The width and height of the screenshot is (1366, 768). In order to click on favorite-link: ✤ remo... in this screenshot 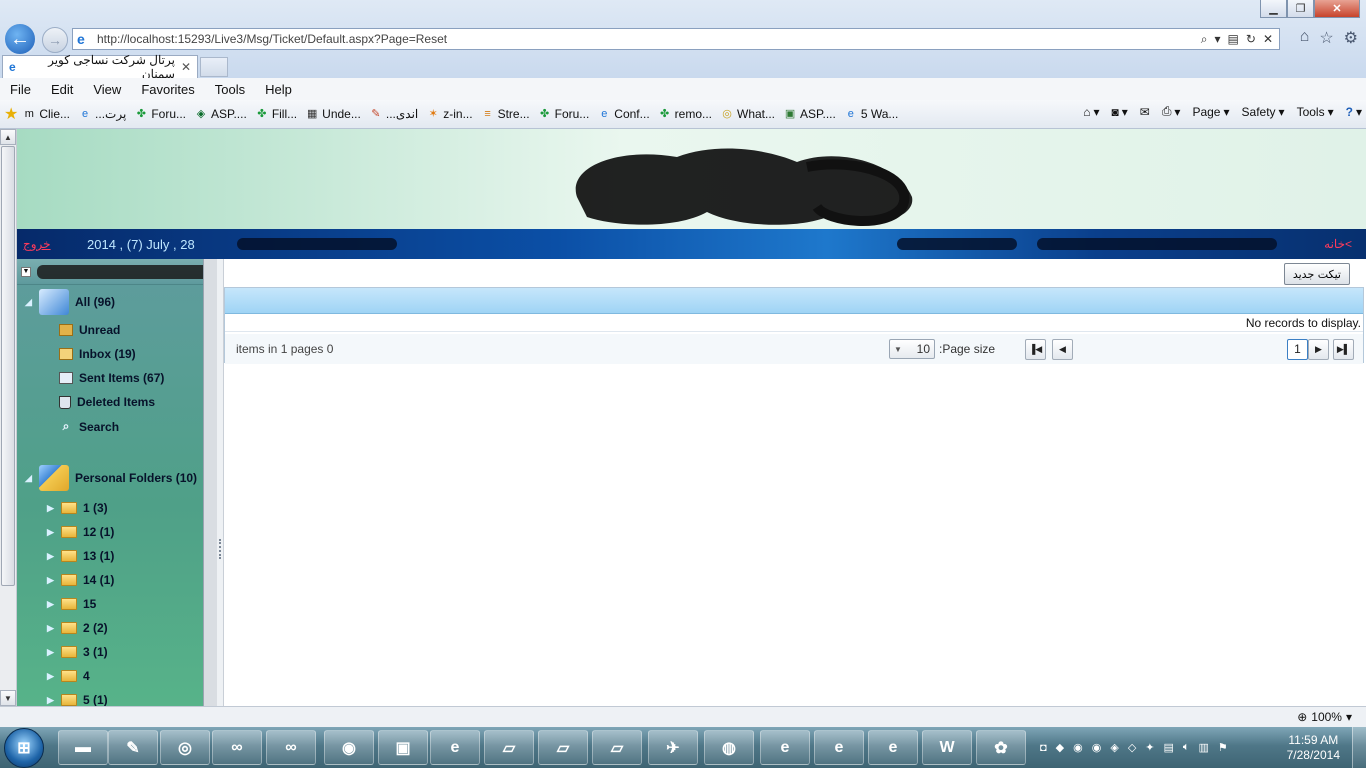, I will do `click(685, 114)`.